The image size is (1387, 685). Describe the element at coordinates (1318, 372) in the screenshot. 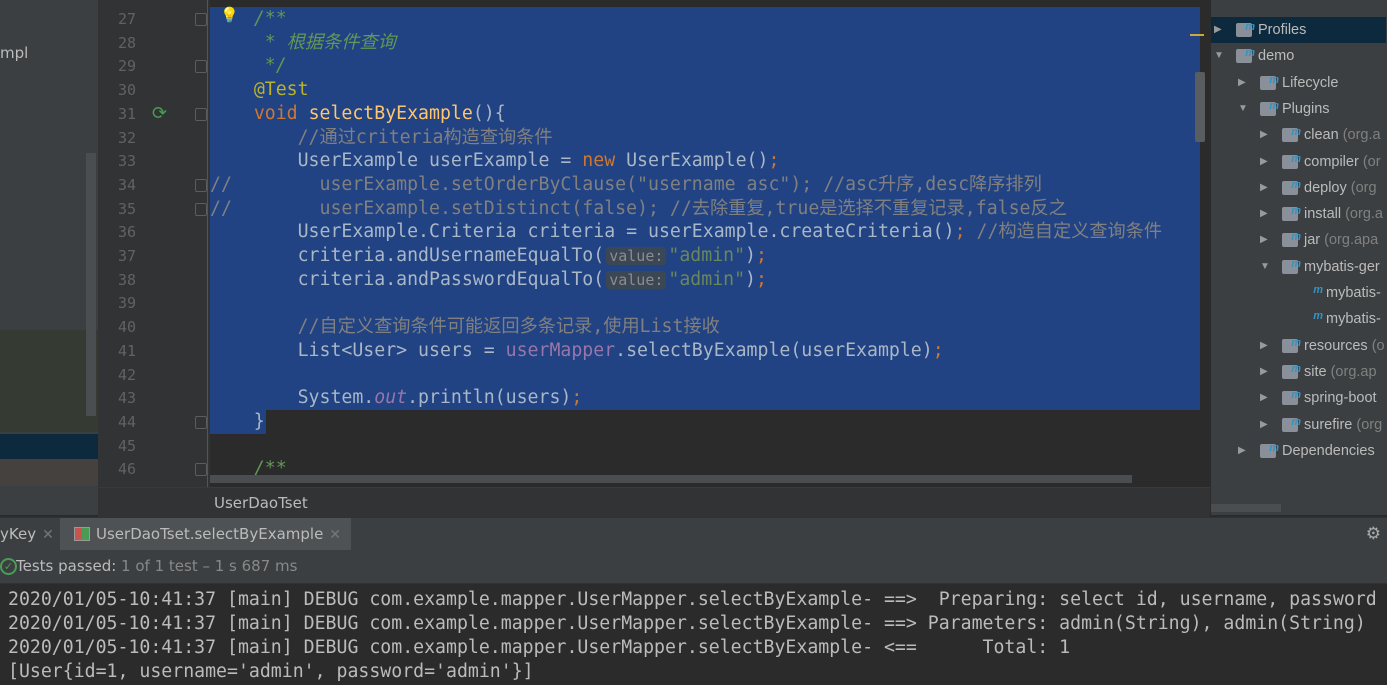

I see `maven-tree-item: ▶ m site (org.ap` at that location.